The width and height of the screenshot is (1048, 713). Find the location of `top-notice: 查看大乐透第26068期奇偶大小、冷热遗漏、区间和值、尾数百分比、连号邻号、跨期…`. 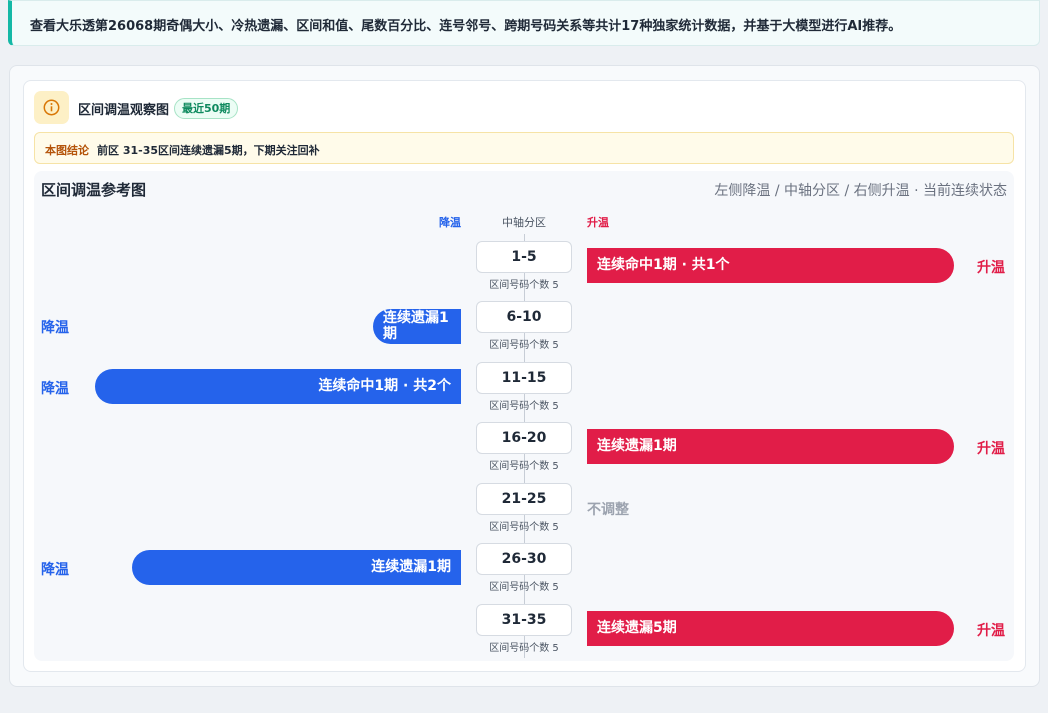

top-notice: 查看大乐透第26068期奇偶大小、冷热遗漏、区间和值、尾数百分比、连号邻号、跨期… is located at coordinates (524, 23).